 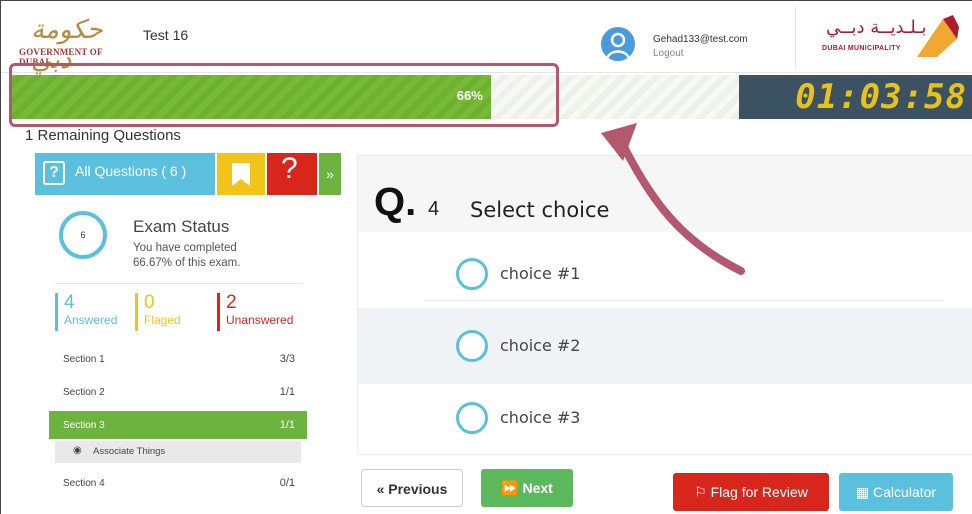 What do you see at coordinates (665, 194) in the screenshot?
I see `question-header: Q. 4 Select choice` at bounding box center [665, 194].